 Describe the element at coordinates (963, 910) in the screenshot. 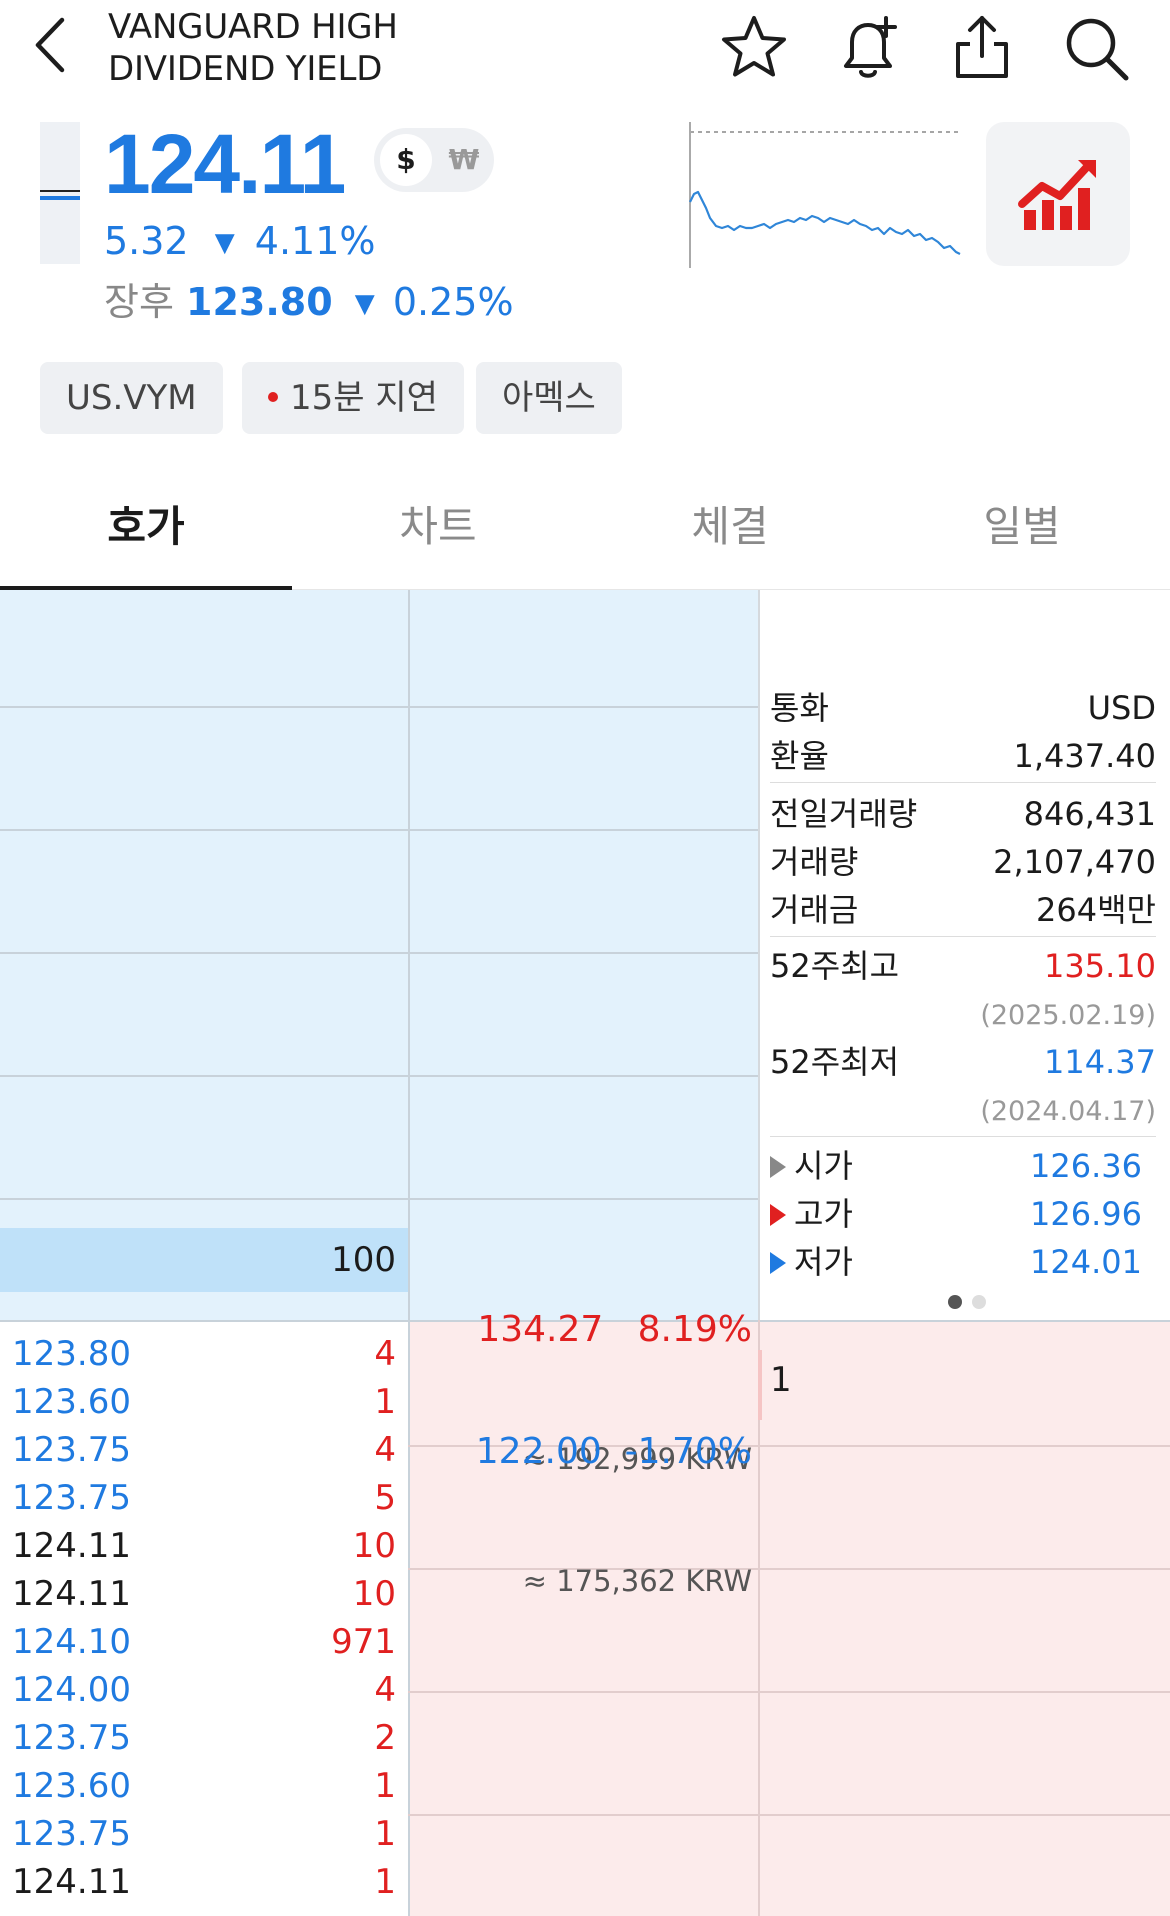

I see `info-amount: 거래금 264백만` at that location.